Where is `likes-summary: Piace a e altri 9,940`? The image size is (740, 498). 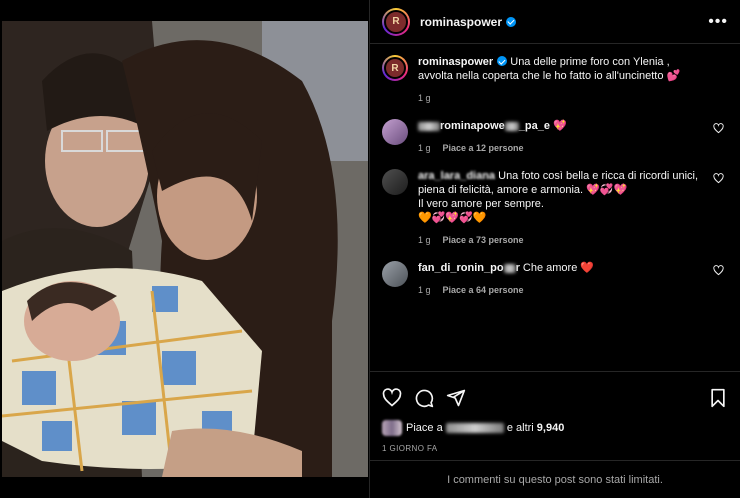 likes-summary: Piace a e altri 9,940 is located at coordinates (555, 428).